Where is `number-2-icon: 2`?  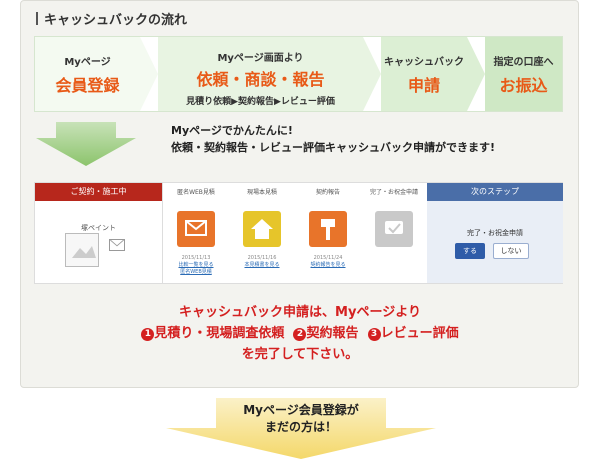 number-2-icon: 2 is located at coordinates (300, 334).